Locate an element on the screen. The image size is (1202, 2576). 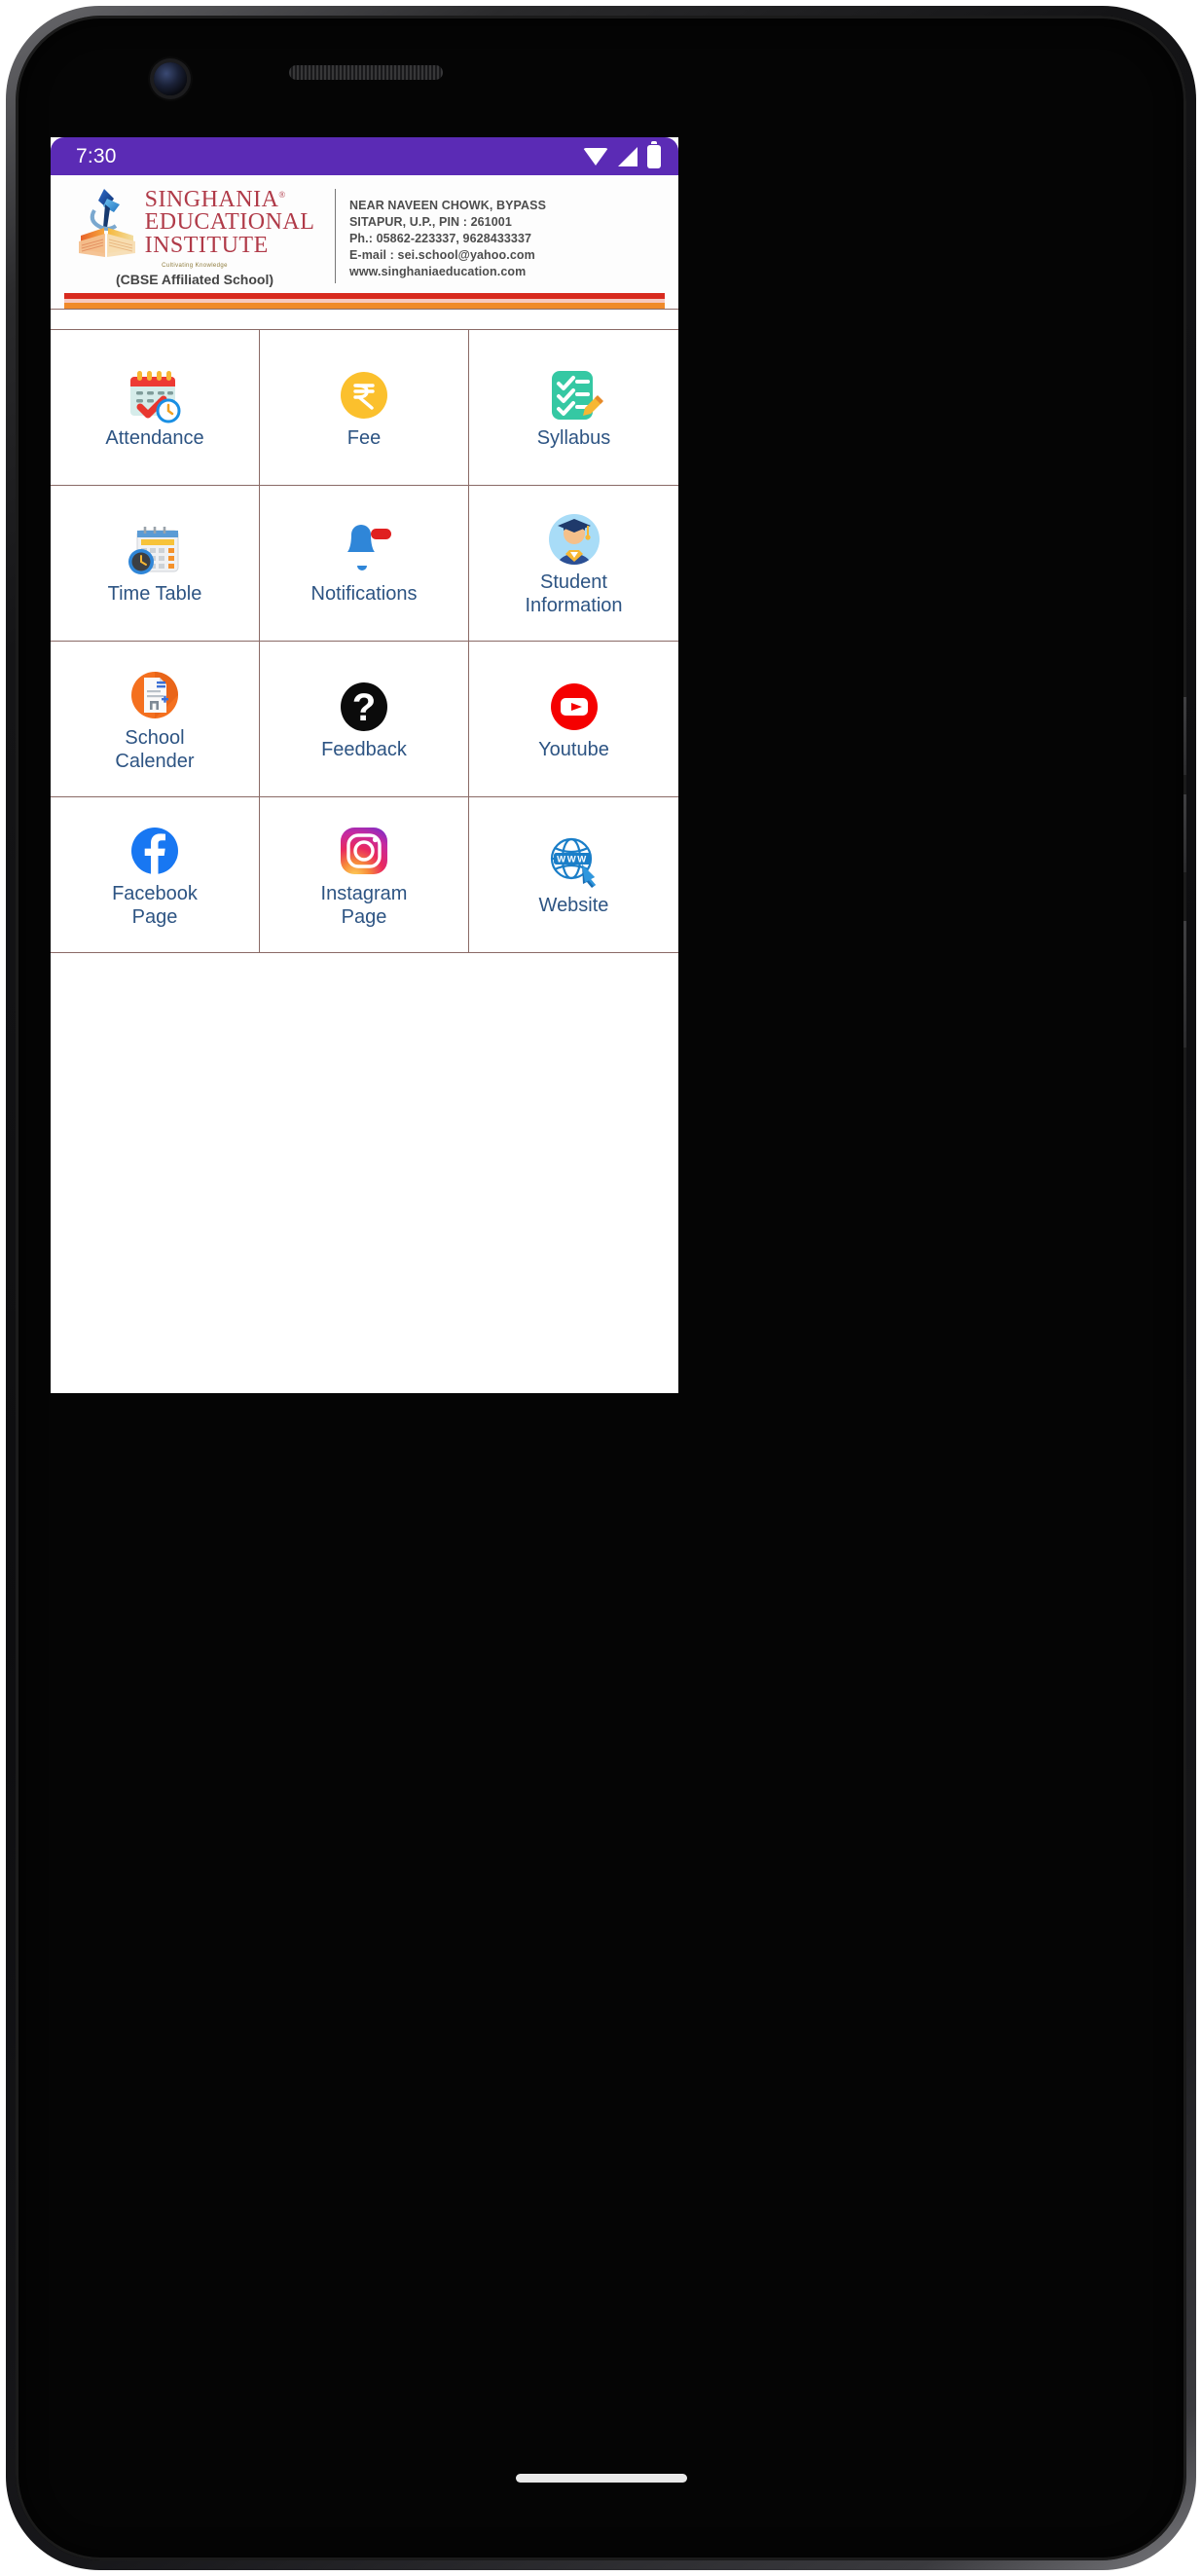
menu-item-website: WWW Website is located at coordinates (573, 875).